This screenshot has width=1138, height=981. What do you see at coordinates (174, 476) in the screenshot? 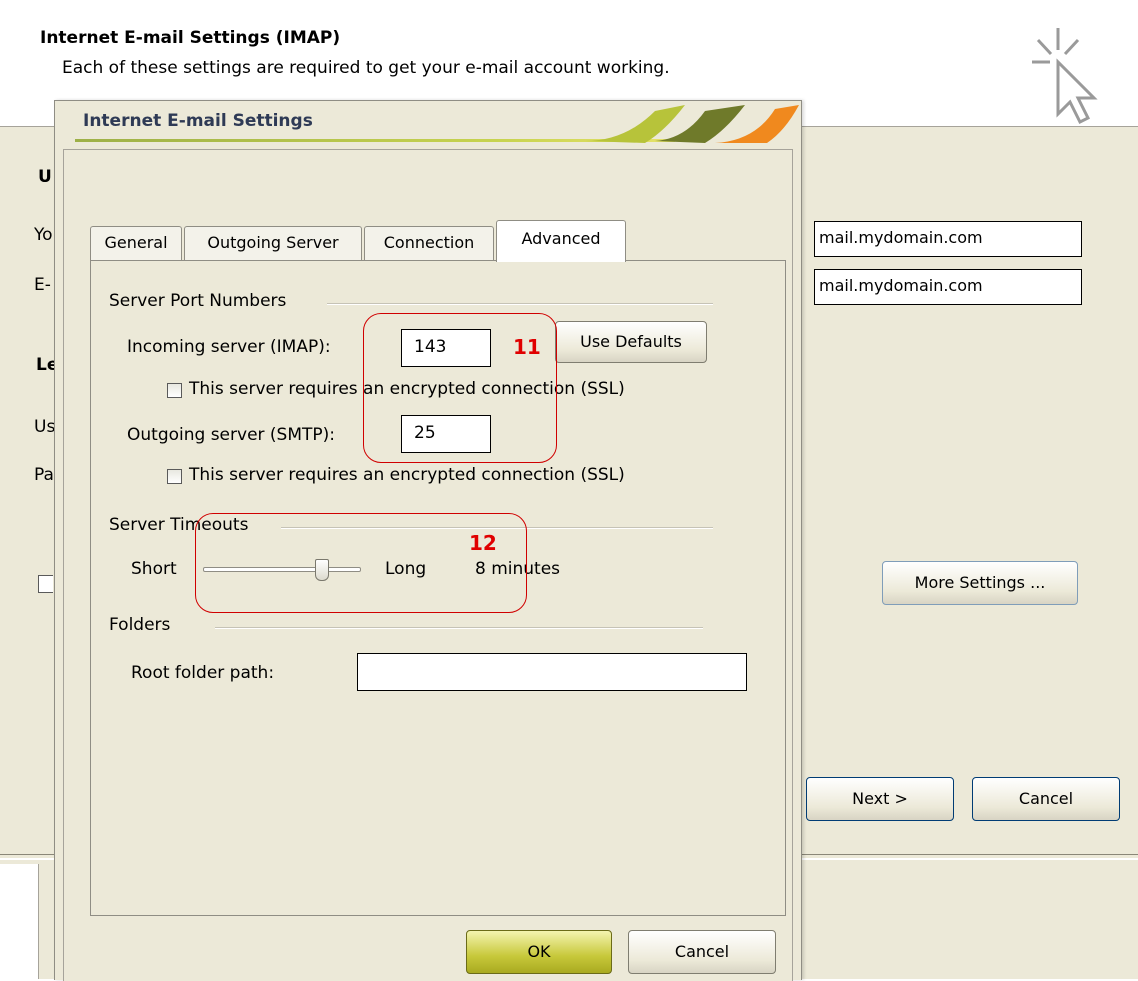
I see `outgoing-ssl-checkbox` at bounding box center [174, 476].